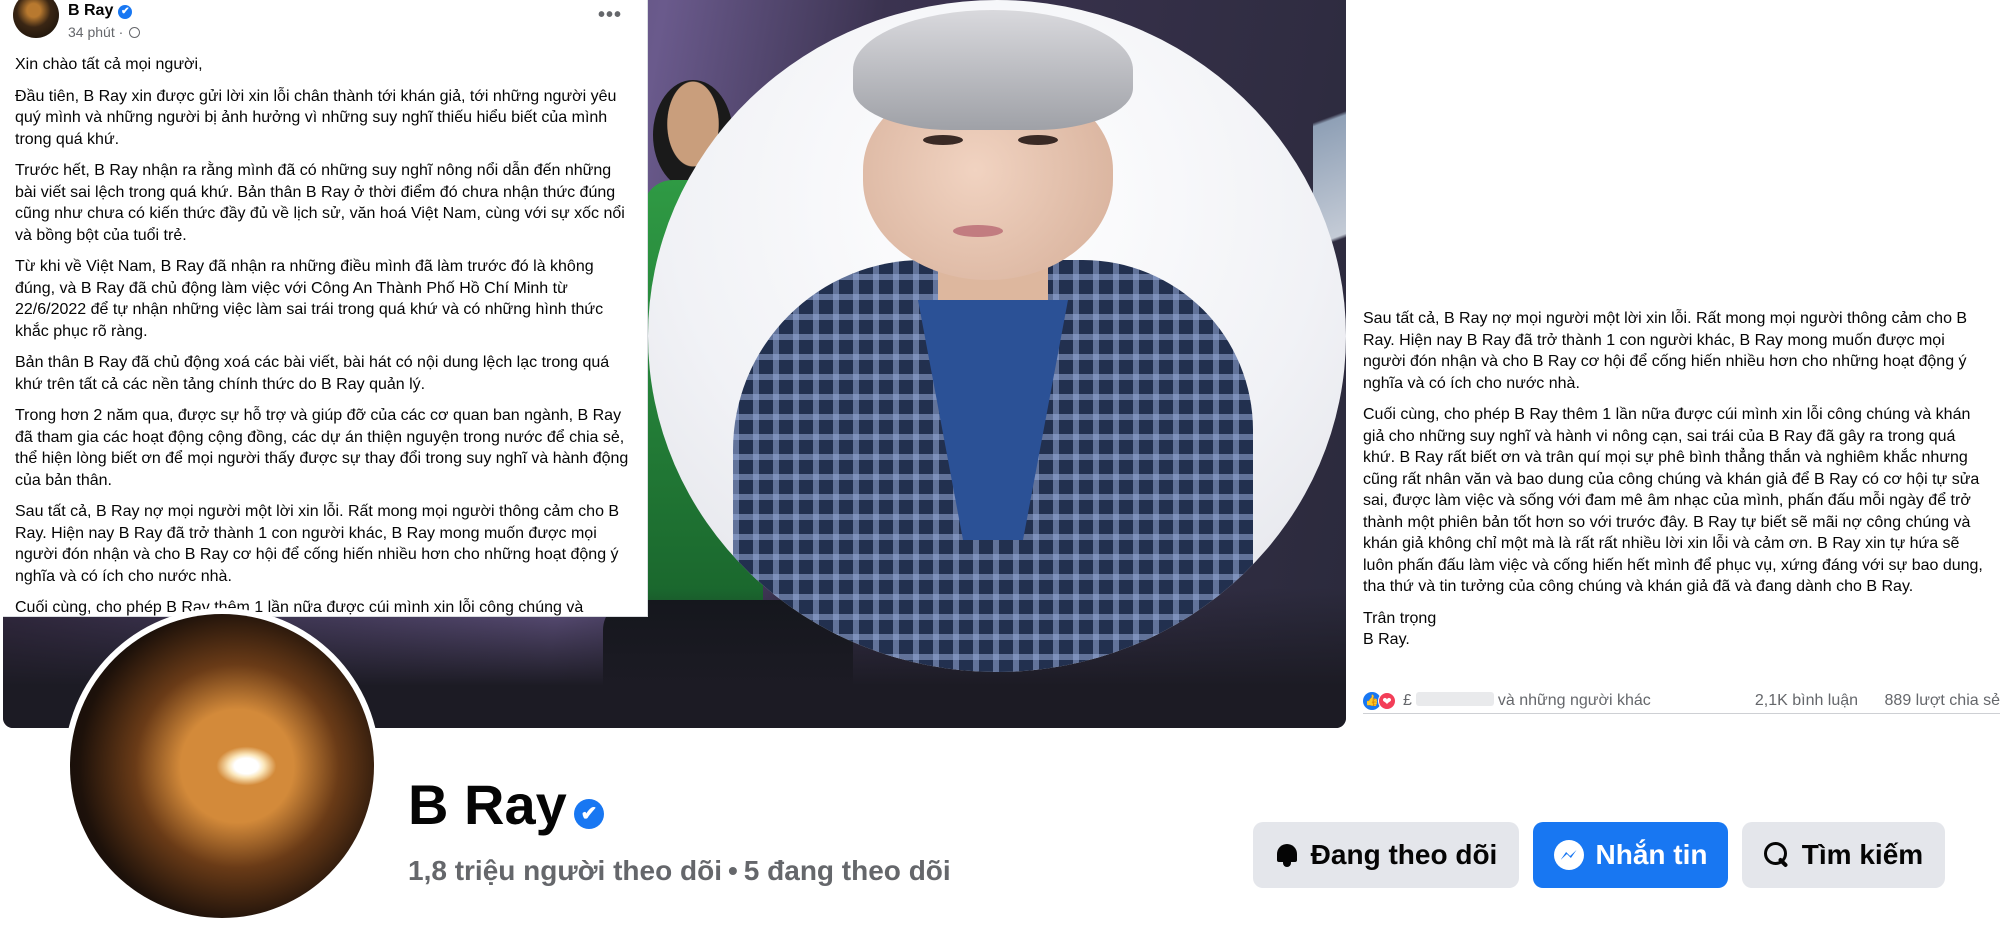 The width and height of the screenshot is (2000, 926). Describe the element at coordinates (1454, 699) in the screenshot. I see `blurred-names` at that location.